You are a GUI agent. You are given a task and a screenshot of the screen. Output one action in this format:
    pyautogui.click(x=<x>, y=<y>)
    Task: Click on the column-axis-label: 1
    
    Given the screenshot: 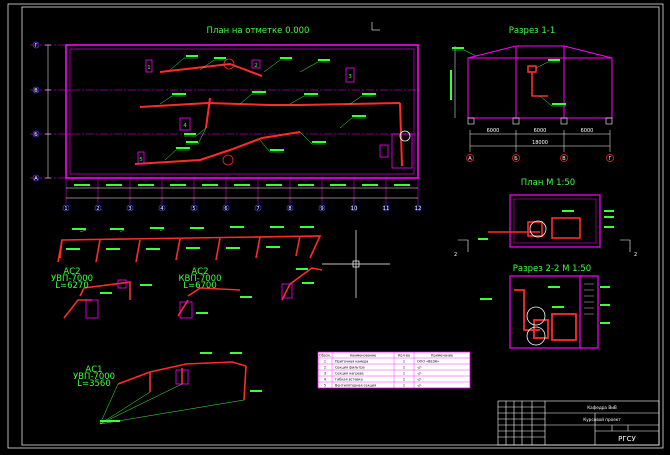 What is the action you would take?
    pyautogui.click(x=65, y=209)
    